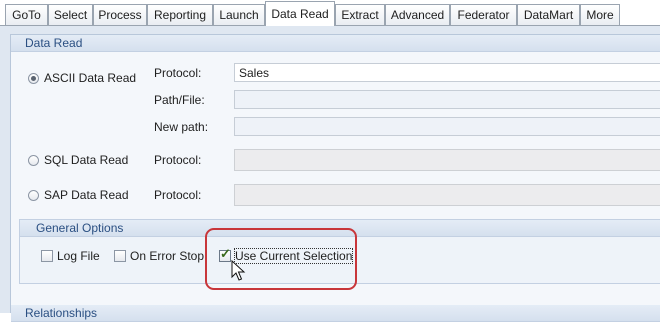 Image resolution: width=660 pixels, height=322 pixels. What do you see at coordinates (335, 43) in the screenshot?
I see `data-read-header: Data Read` at bounding box center [335, 43].